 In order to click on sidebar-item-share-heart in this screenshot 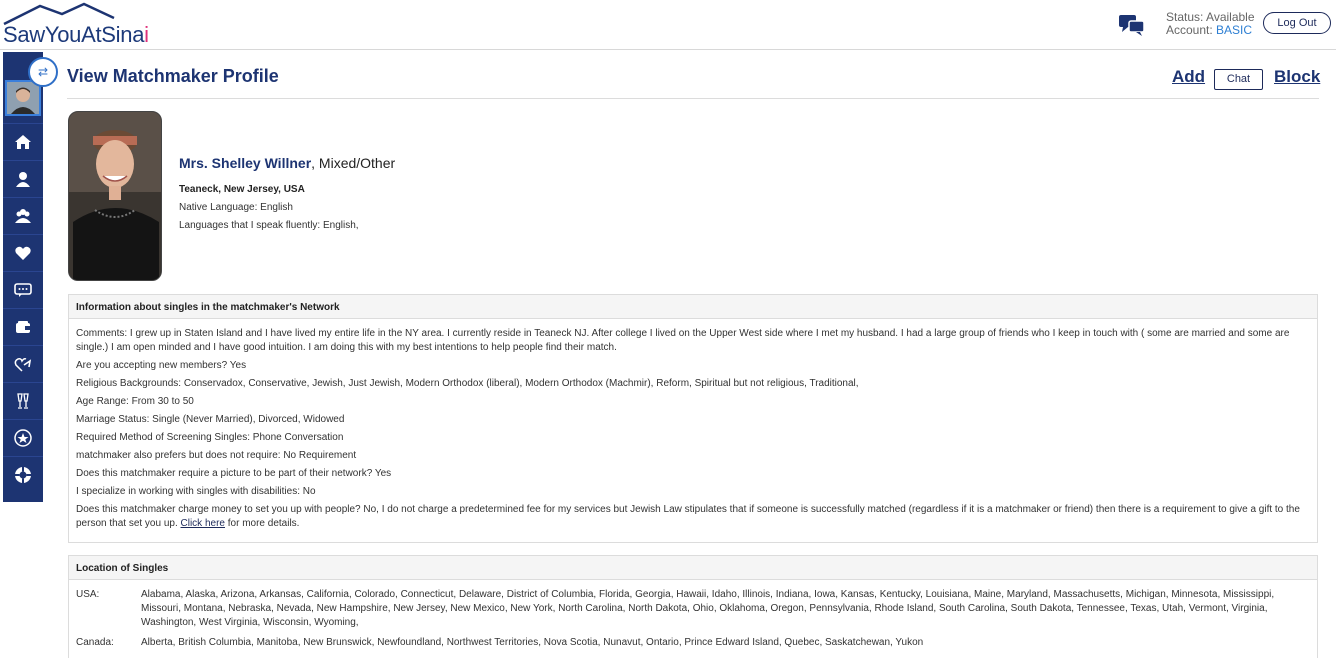, I will do `click(23, 363)`.